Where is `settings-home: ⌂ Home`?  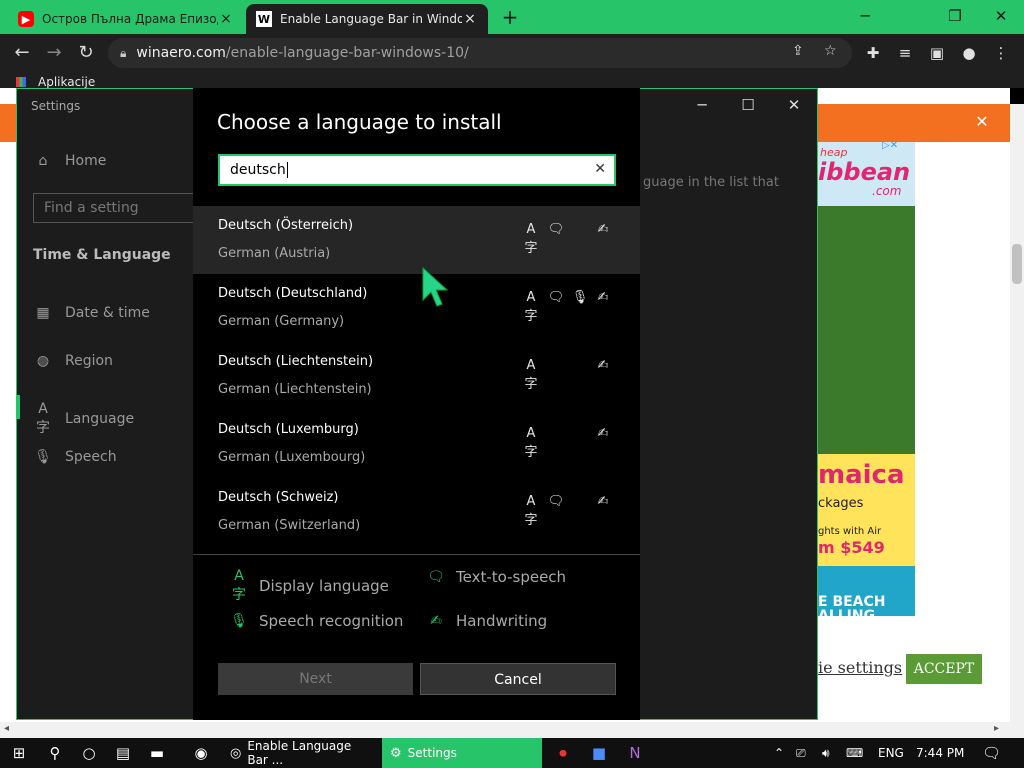
settings-home: ⌂ Home is located at coordinates (70, 161).